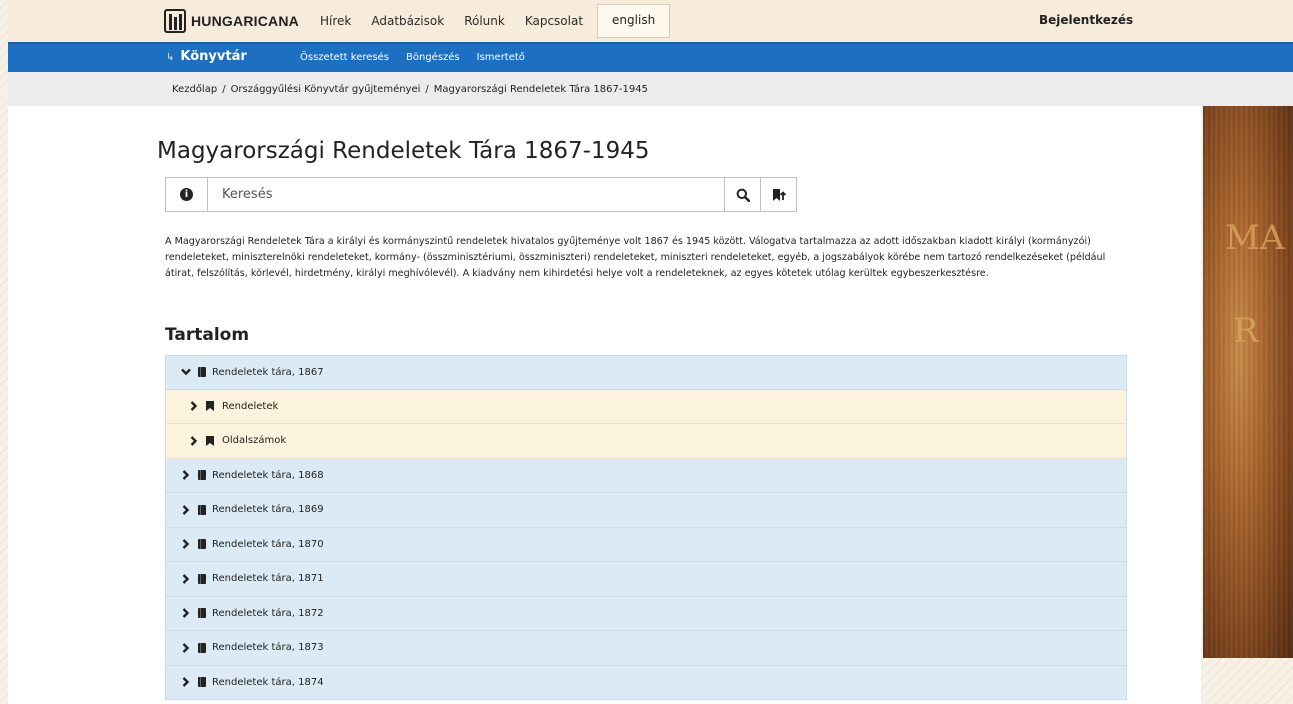  I want to click on nav-link-adatbazisok: Adatbázisok, so click(407, 21).